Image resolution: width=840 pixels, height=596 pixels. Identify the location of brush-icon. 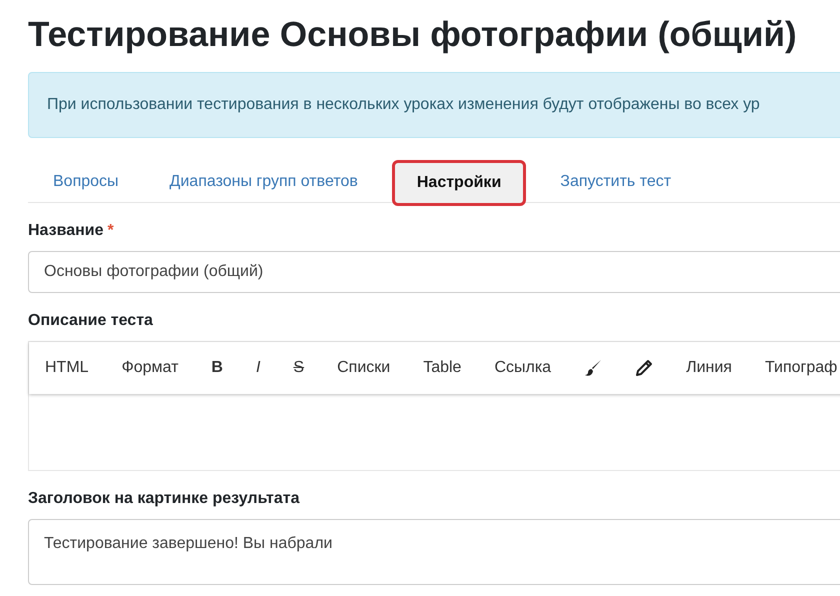
(593, 367).